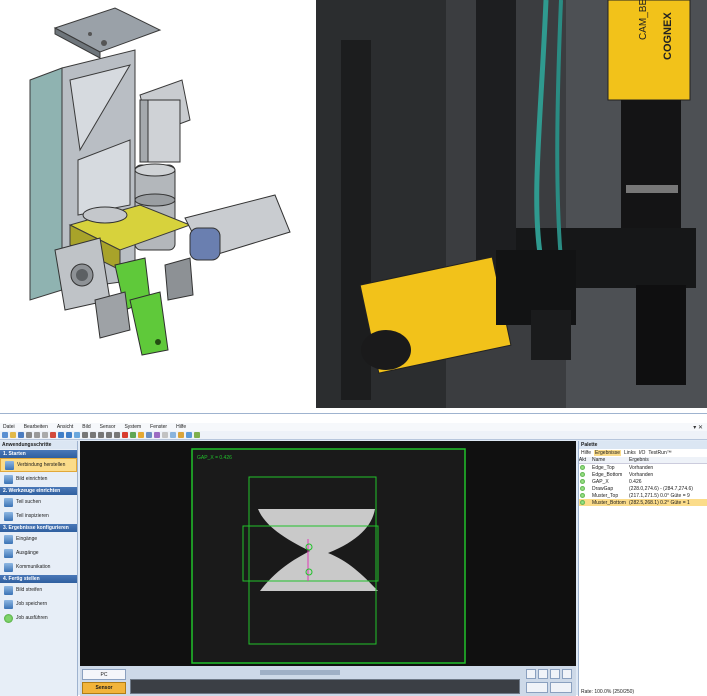  What do you see at coordinates (38, 528) in the screenshot?
I see `section-results: 3. Ergebnisse konfigurieren` at bounding box center [38, 528].